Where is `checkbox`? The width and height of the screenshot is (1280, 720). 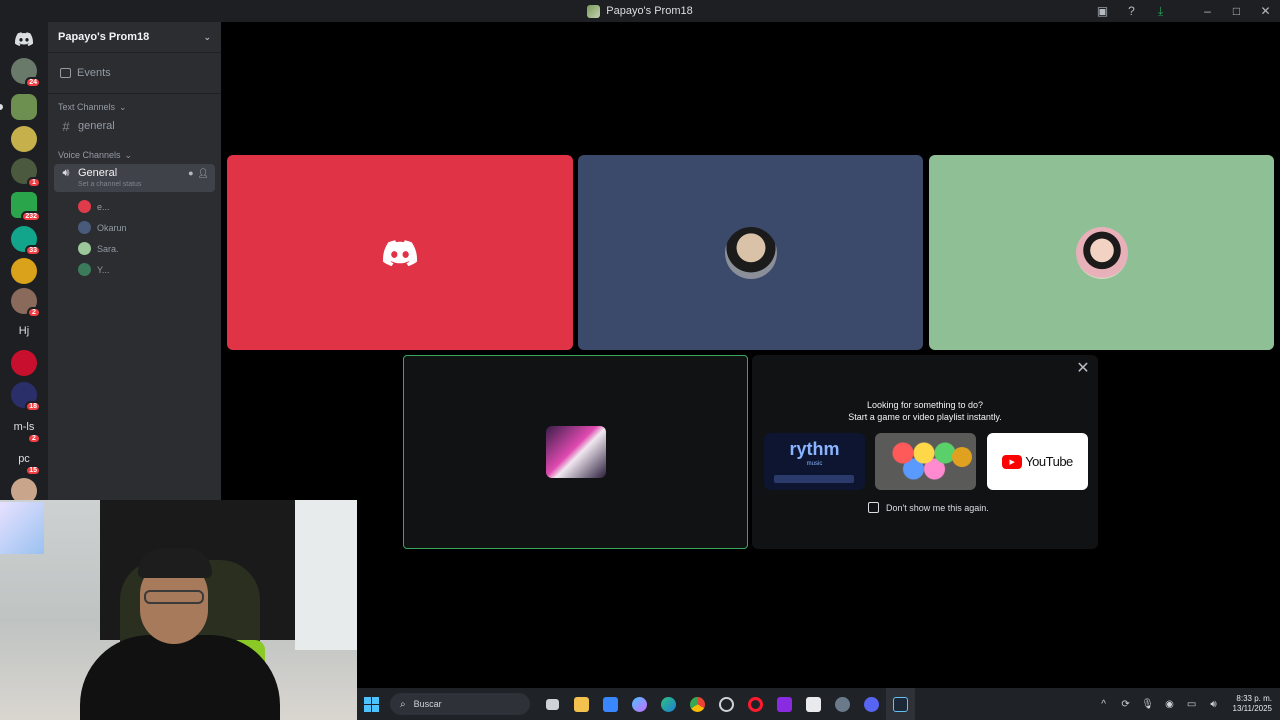
checkbox is located at coordinates (873, 507).